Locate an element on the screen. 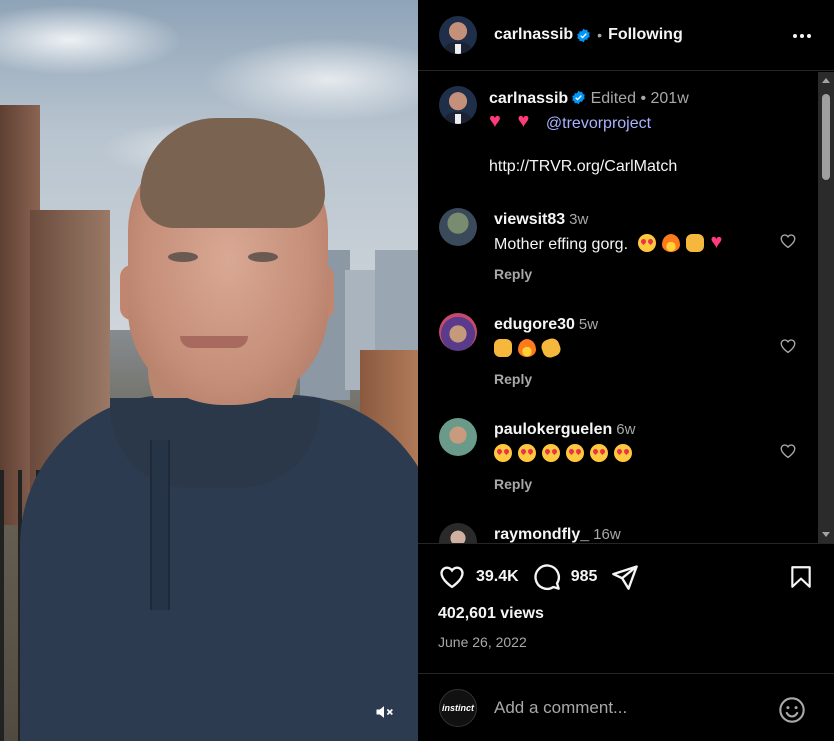  views-count: 402,601 views is located at coordinates (491, 614).